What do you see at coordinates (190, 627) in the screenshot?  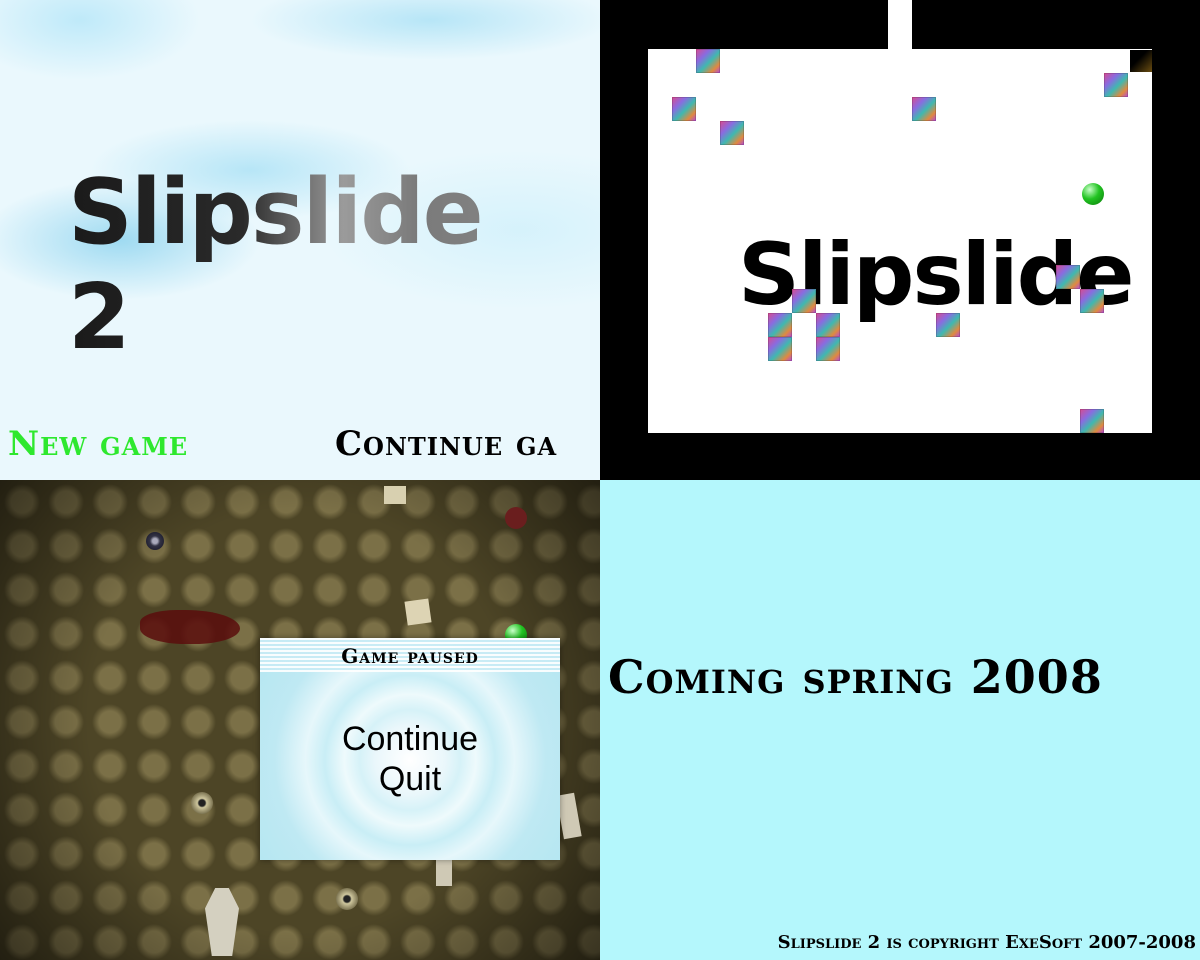 I see `blood-stain` at bounding box center [190, 627].